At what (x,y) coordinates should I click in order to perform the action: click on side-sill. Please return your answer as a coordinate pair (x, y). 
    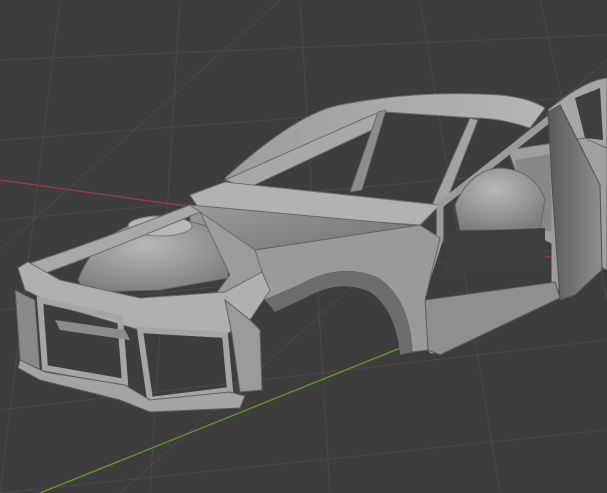
    Looking at the image, I should click on (492, 318).